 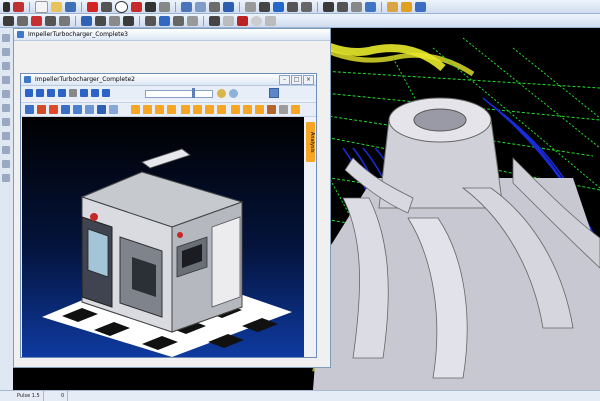 What do you see at coordinates (6, 94) in the screenshot?
I see `single-select-icon` at bounding box center [6, 94].